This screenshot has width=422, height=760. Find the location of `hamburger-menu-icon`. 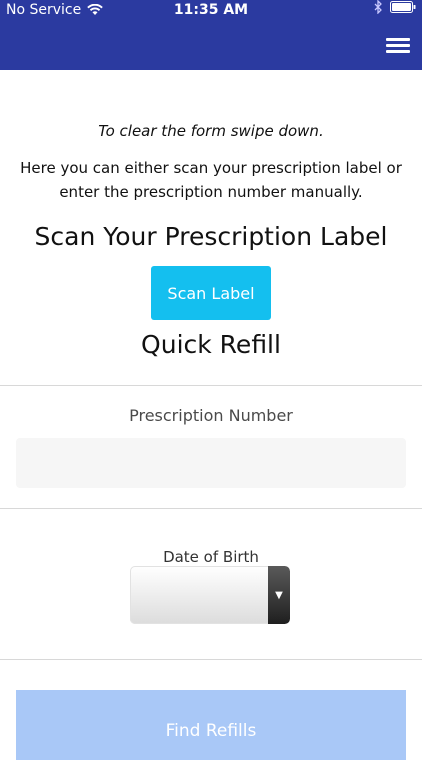

hamburger-menu-icon is located at coordinates (398, 45).